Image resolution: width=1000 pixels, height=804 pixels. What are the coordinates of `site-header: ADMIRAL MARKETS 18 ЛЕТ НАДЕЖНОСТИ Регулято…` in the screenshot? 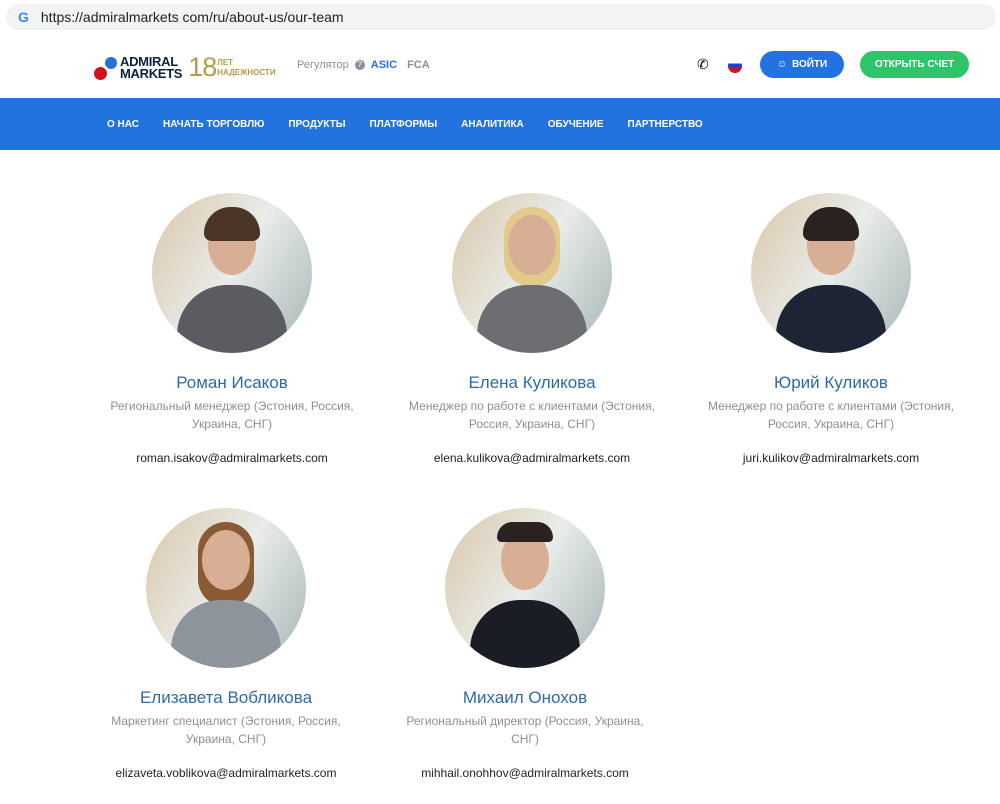 It's located at (500, 67).